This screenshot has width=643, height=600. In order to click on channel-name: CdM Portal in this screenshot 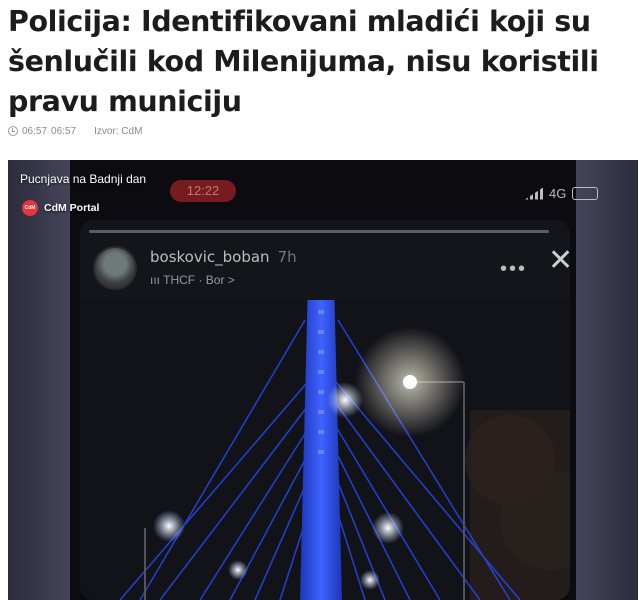, I will do `click(71, 208)`.